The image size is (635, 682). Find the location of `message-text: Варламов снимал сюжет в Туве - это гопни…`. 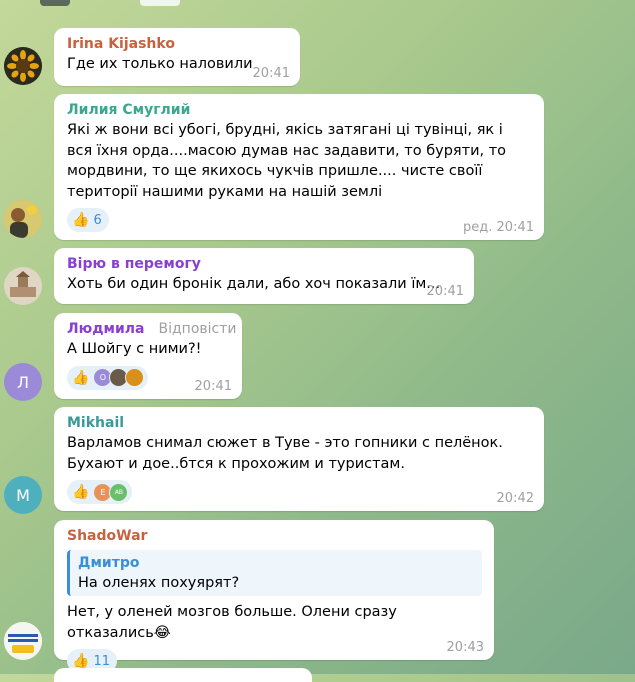

message-text: Варламов снимал сюжет в Туве - это гопни… is located at coordinates (285, 453).